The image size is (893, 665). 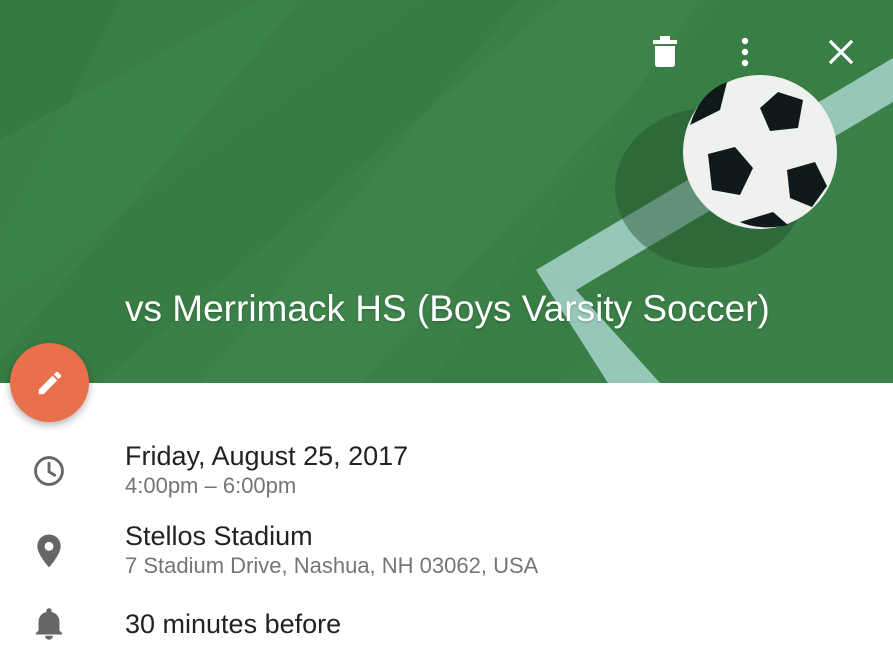 I want to click on reminder-text: 30 minutes before, so click(x=233, y=624).